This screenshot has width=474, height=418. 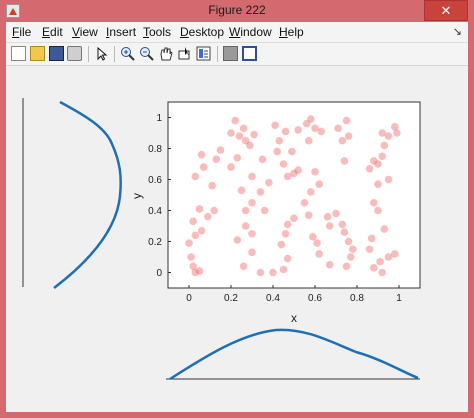 I want to click on zoom-out-icon, so click(x=146, y=53).